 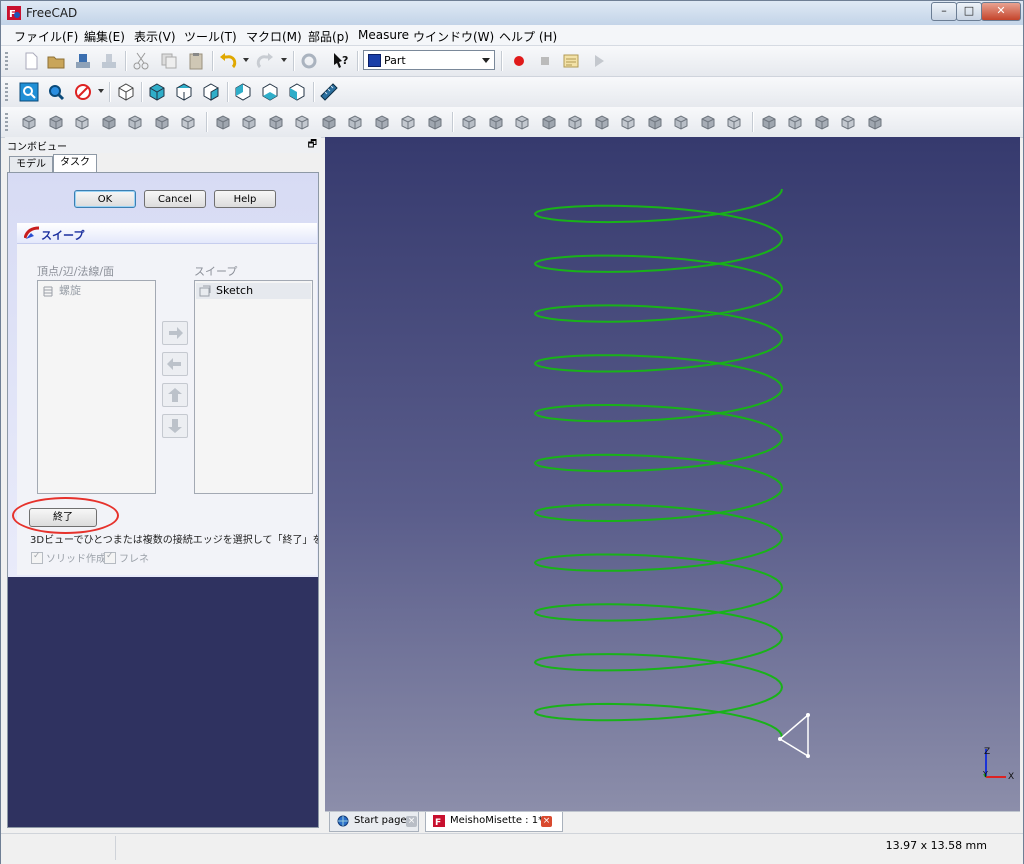 What do you see at coordinates (382, 122) in the screenshot?
I see `ruled-surface-icon` at bounding box center [382, 122].